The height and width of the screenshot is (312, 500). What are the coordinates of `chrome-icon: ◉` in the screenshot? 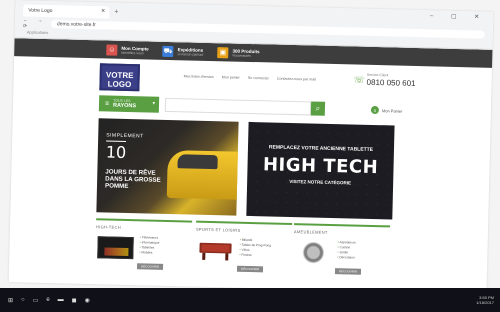 It's located at (87, 300).